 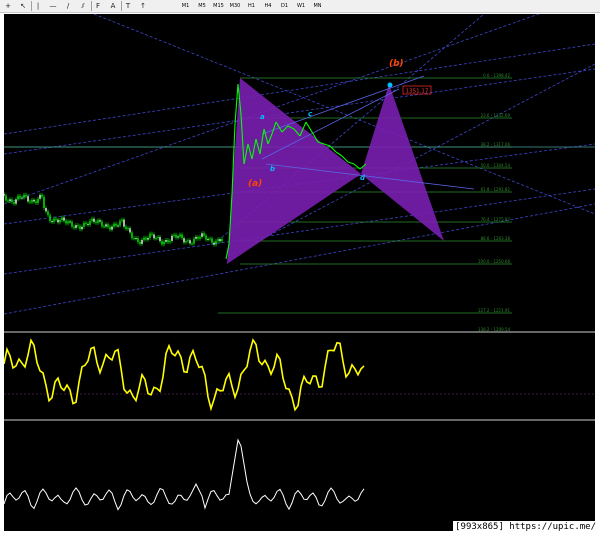 I want to click on timeframe-m5-button: M5, so click(x=202, y=6).